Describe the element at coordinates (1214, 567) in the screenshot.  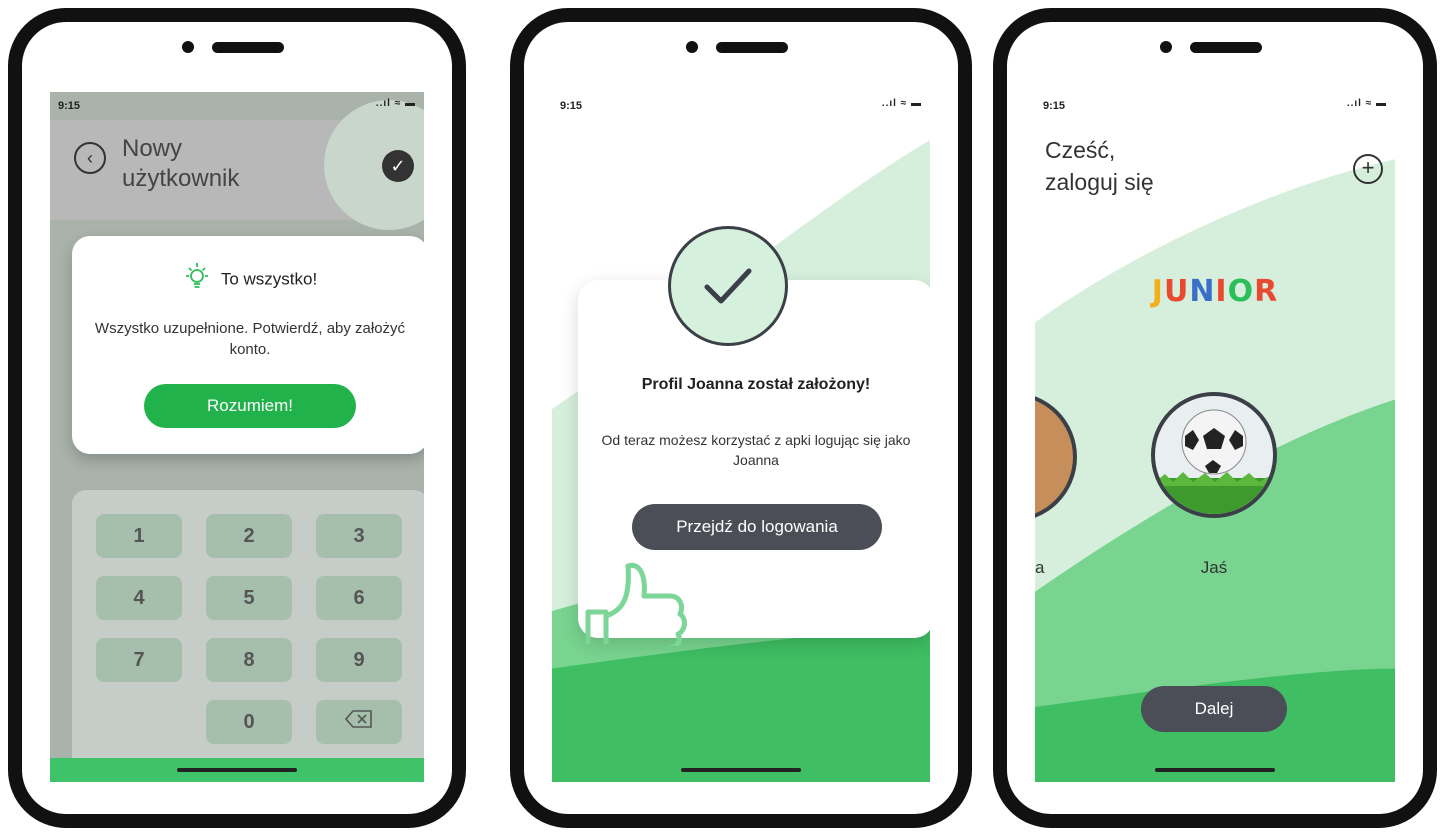
I see `profile-name: Jaś` at that location.